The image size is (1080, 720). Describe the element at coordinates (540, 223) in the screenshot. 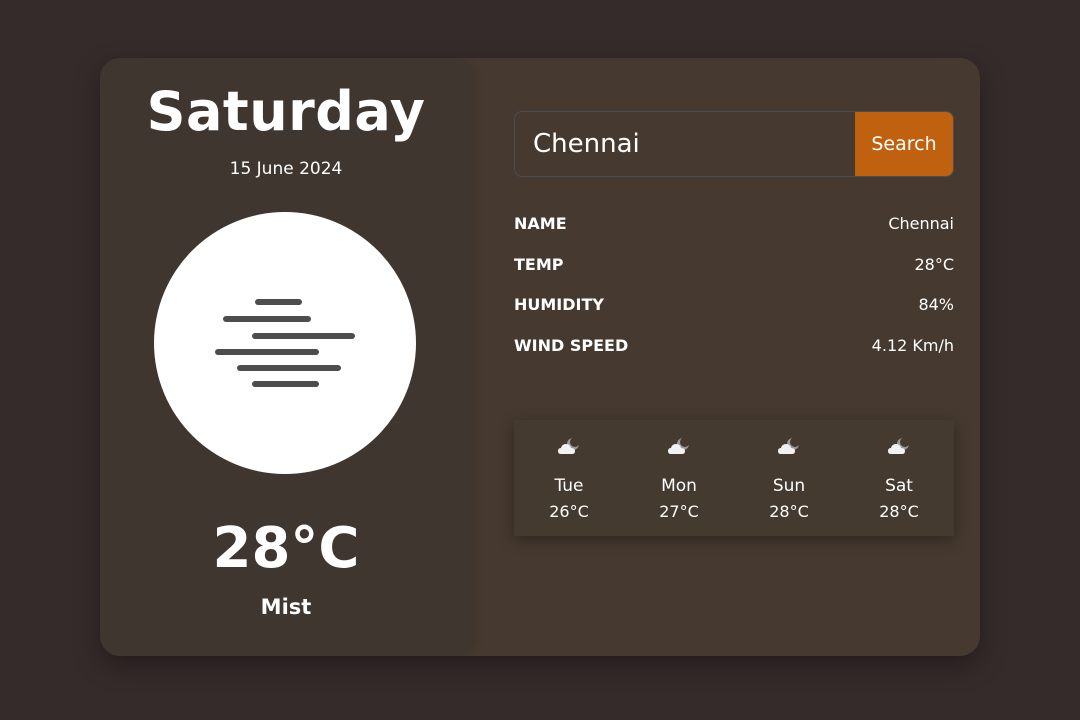

I see `detail-label: NAME` at that location.